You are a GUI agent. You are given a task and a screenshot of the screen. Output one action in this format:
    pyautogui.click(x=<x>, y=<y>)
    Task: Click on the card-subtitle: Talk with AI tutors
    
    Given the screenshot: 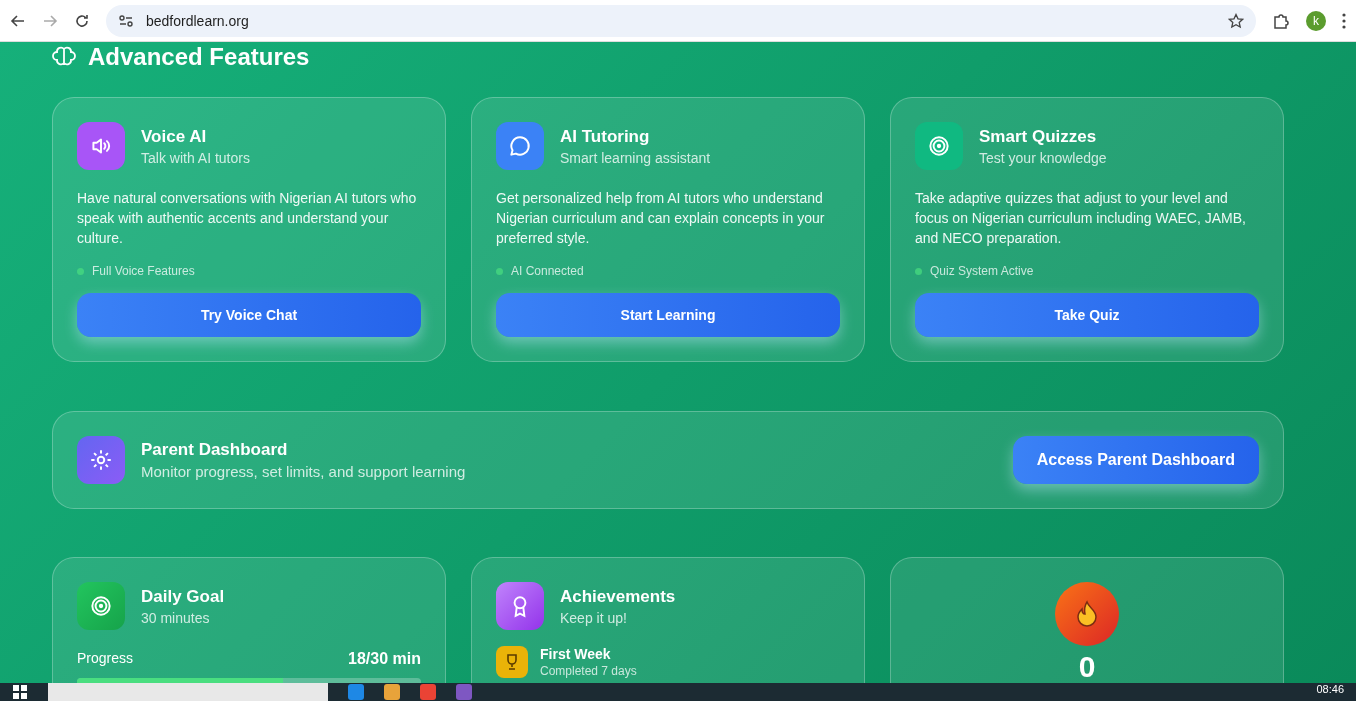 What is the action you would take?
    pyautogui.click(x=195, y=157)
    